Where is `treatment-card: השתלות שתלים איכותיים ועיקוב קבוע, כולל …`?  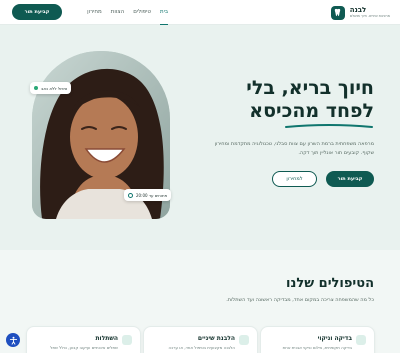 treatment-card: השתלות שתלים איכותיים ועיקוב קבוע, כולל … is located at coordinates (83, 339).